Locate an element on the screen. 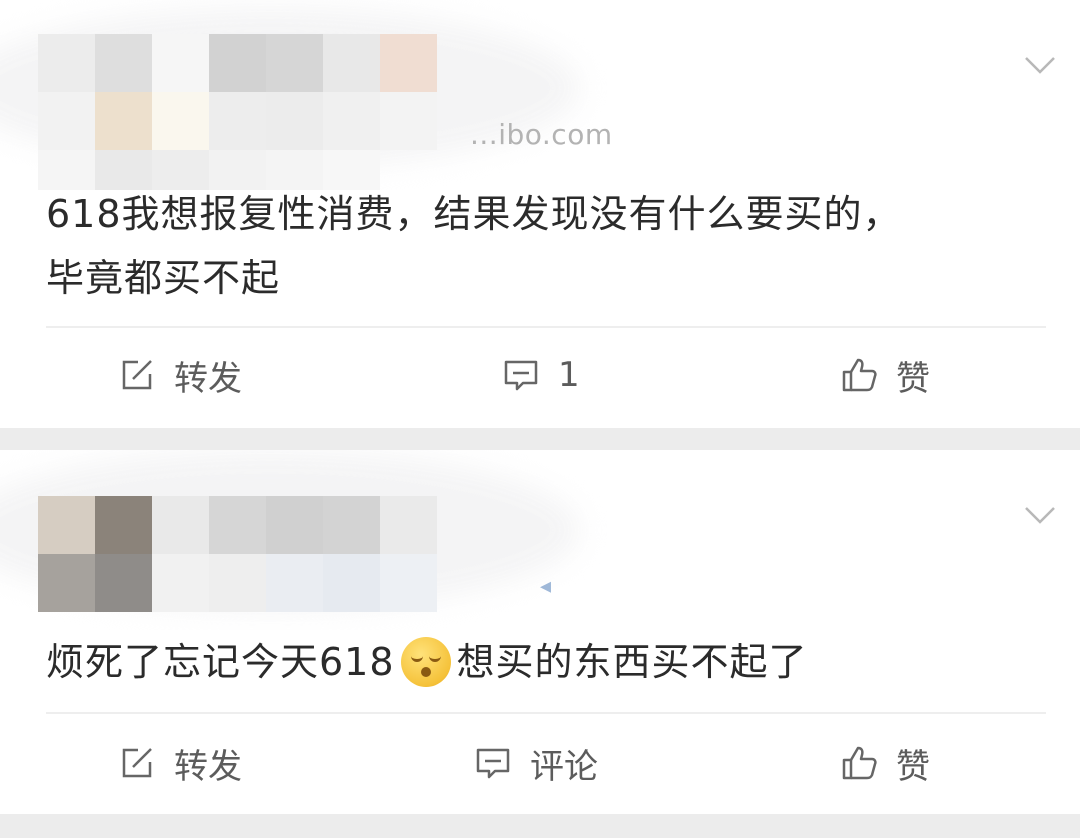  post-text-segment: 想买的东西买不起了 is located at coordinates (632, 662).